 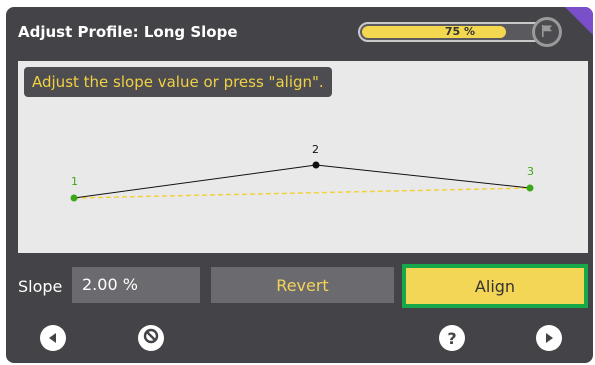 I want to click on progress-label: 75 %, so click(x=460, y=31).